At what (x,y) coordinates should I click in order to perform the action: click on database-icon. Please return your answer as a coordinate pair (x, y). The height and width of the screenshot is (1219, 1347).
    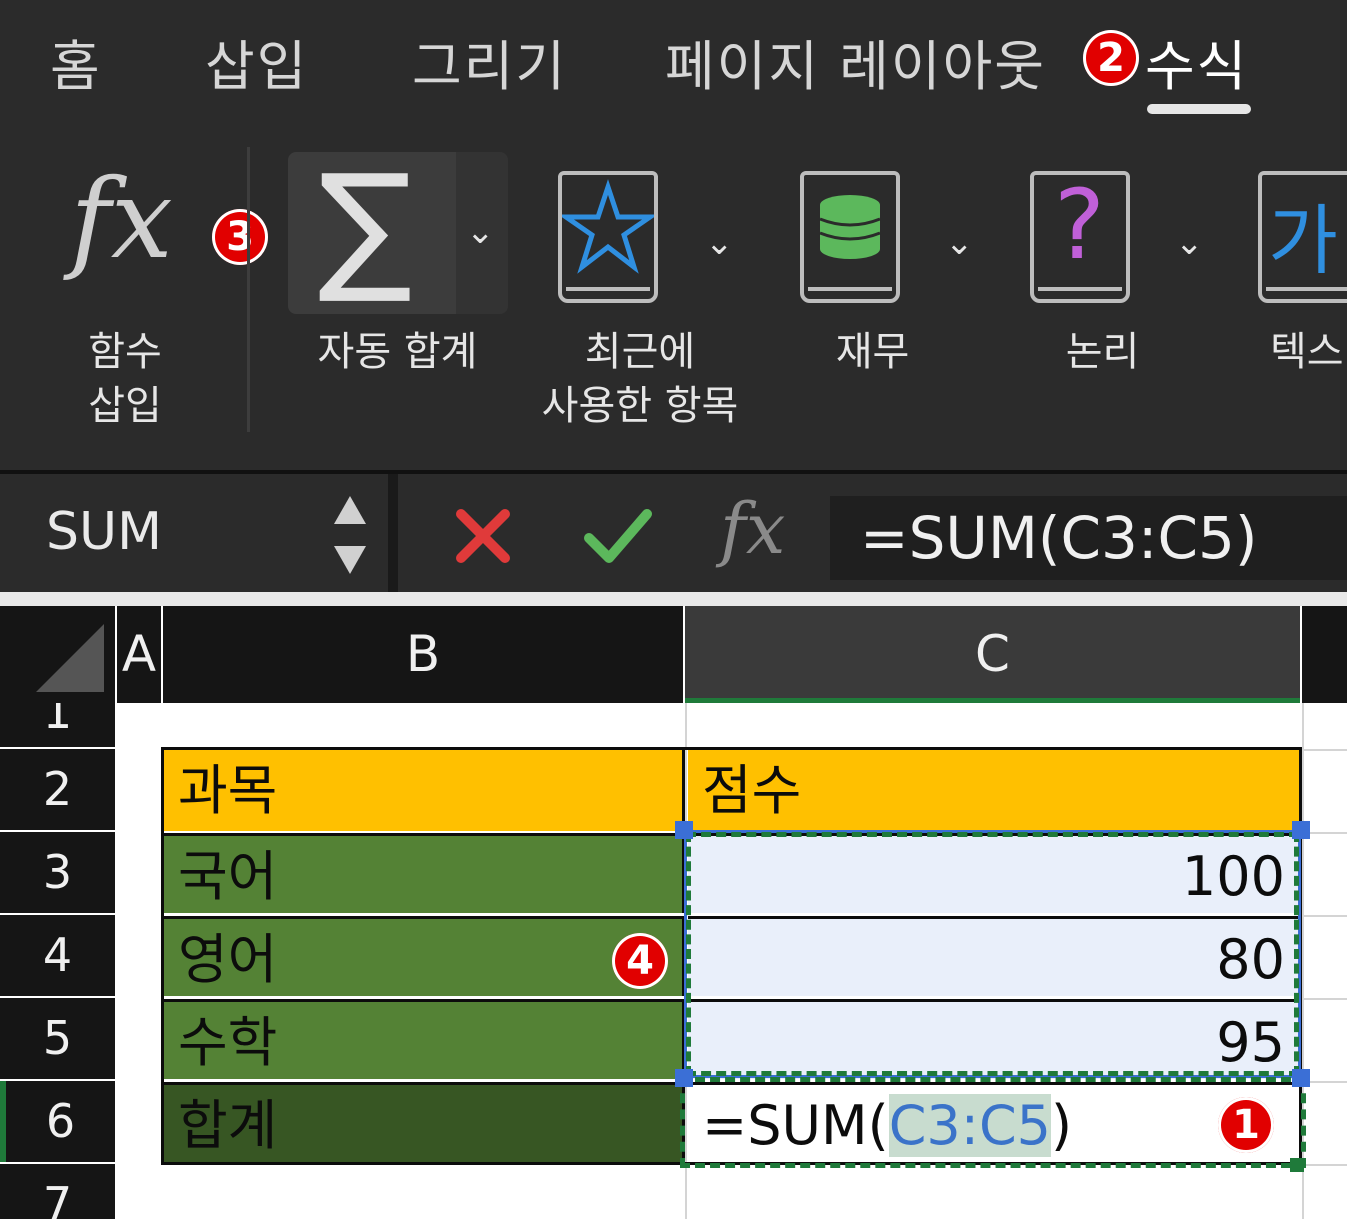
    Looking at the image, I should click on (850, 227).